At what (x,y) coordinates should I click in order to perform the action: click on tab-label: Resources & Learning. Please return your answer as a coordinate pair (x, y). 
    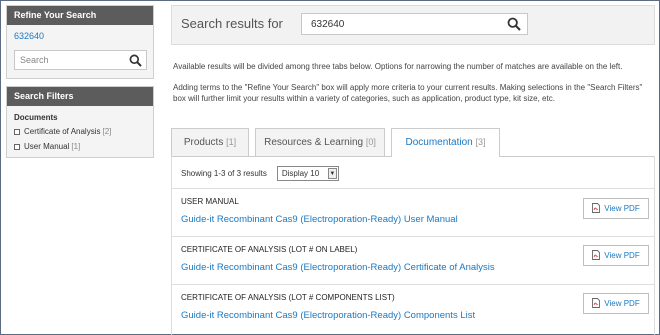
    Looking at the image, I should click on (314, 142).